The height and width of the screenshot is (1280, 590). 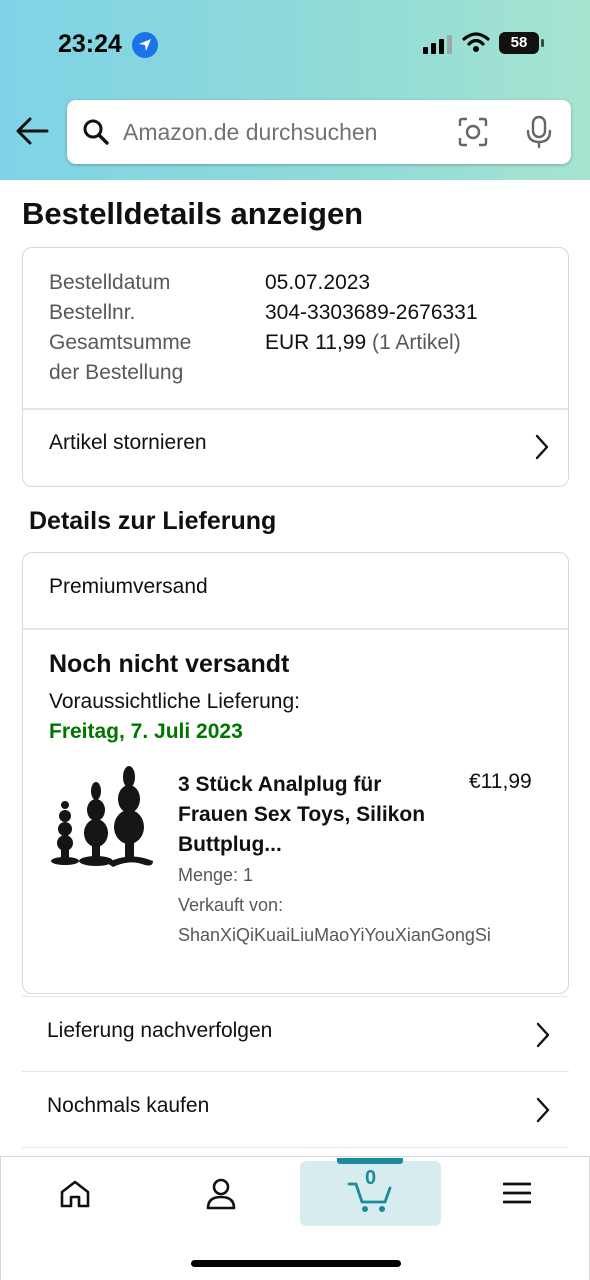 What do you see at coordinates (120, 342) in the screenshot?
I see `order-total-label: Gesamtsumme` at bounding box center [120, 342].